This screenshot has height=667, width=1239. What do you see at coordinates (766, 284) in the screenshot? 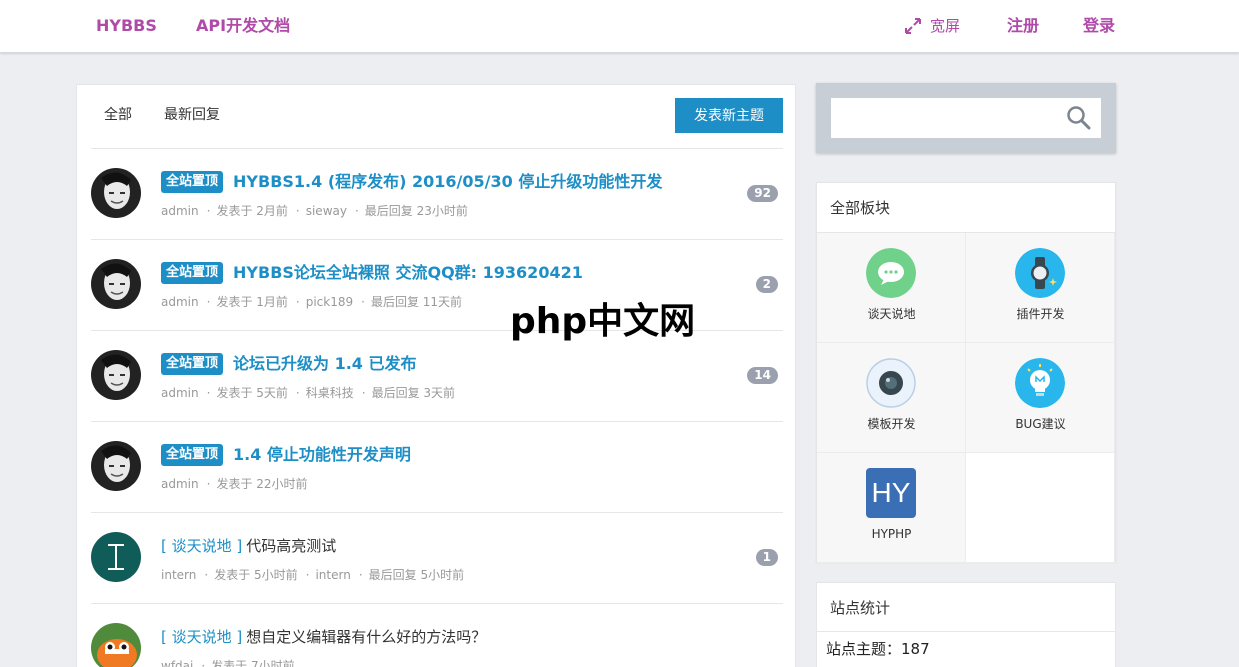
I see `reply-count-badge: 2` at bounding box center [766, 284].